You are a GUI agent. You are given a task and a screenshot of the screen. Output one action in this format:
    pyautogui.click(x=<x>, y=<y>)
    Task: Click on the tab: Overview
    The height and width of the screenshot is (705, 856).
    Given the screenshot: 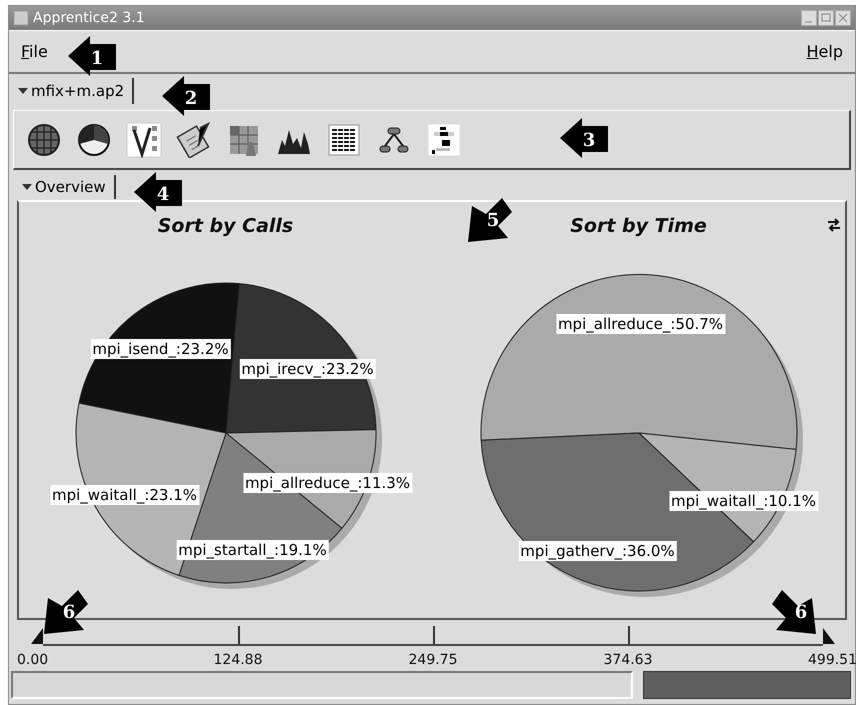 What is the action you would take?
    pyautogui.click(x=66, y=187)
    